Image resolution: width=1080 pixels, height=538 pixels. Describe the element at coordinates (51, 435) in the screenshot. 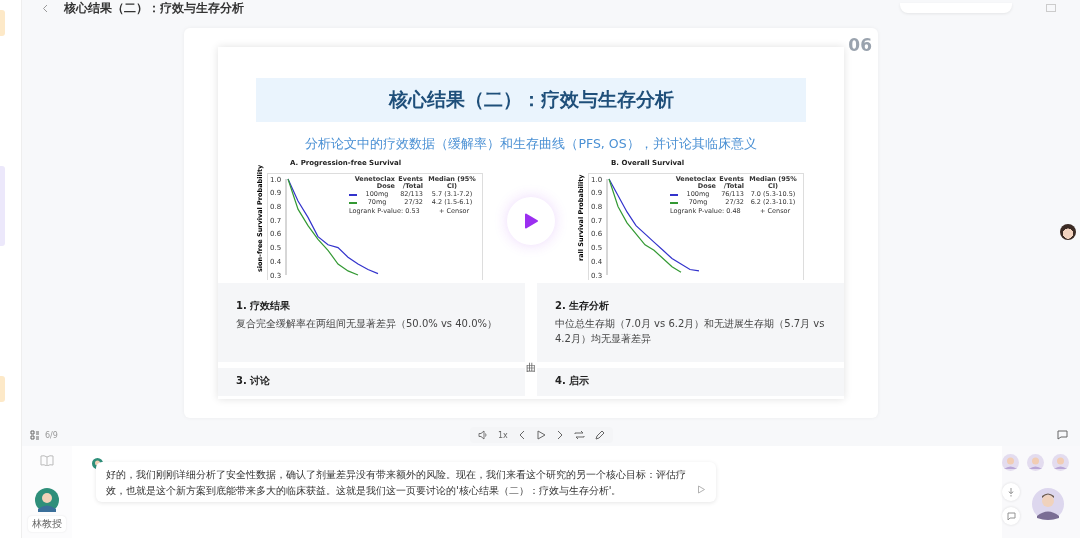

I see `page-counter: 6/9` at that location.